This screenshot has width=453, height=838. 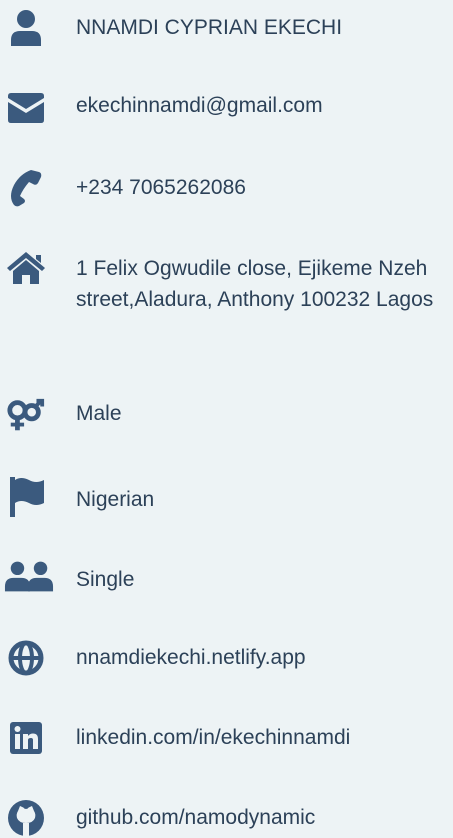 I want to click on contact-row-name: NNAMDI CYPRIAN EKECHI, so click(x=226, y=27).